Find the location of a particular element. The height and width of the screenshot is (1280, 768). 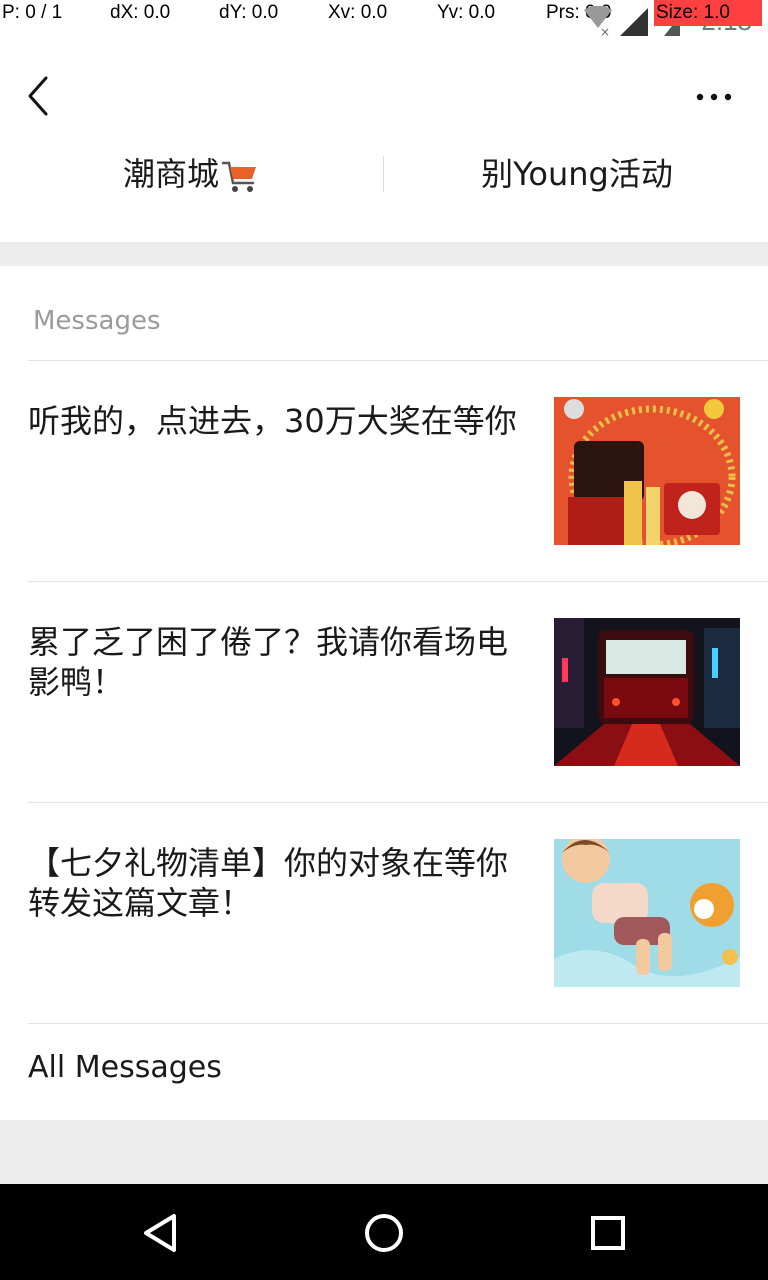

square-recents-icon is located at coordinates (608, 1233).